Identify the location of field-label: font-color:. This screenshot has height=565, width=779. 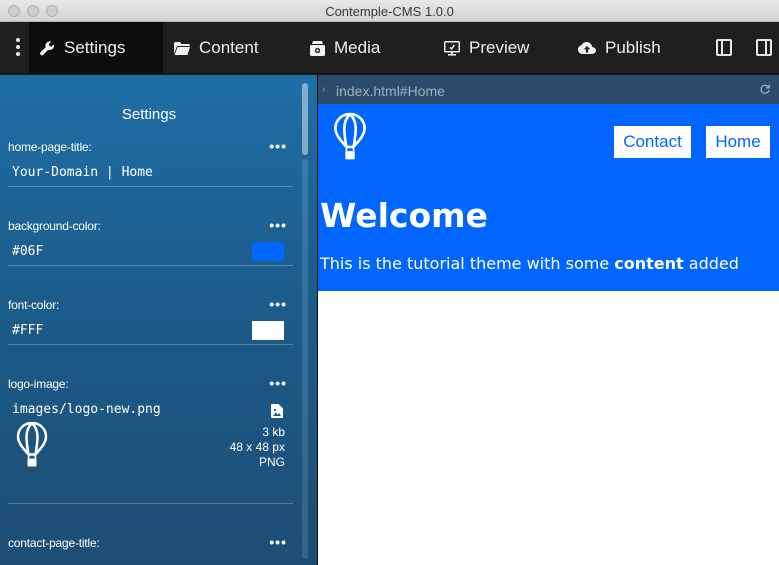
(34, 305).